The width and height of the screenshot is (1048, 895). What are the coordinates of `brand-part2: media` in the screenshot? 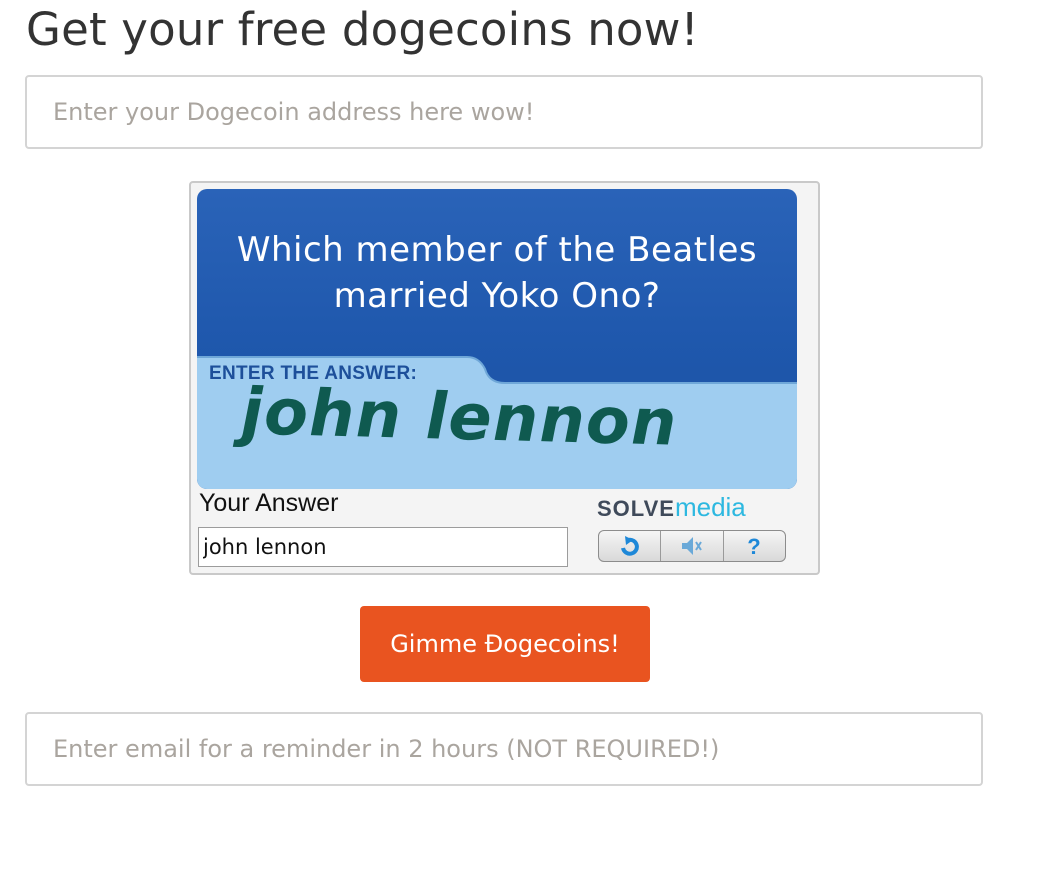 It's located at (710, 507).